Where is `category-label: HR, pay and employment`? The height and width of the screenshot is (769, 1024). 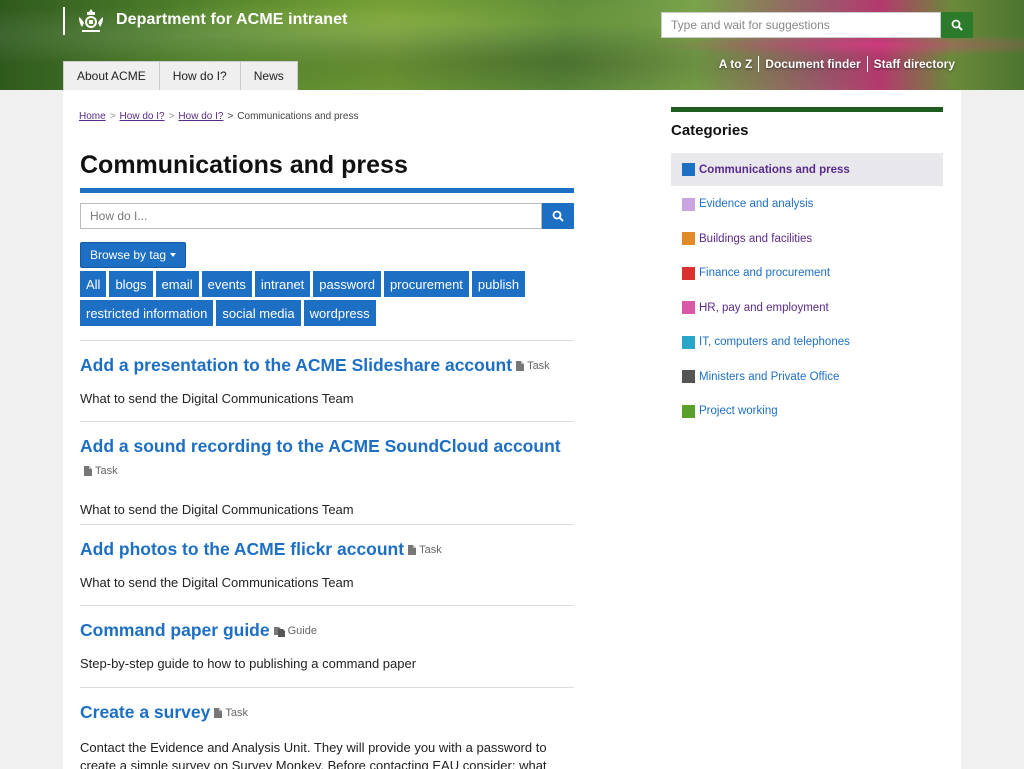 category-label: HR, pay and employment is located at coordinates (764, 307).